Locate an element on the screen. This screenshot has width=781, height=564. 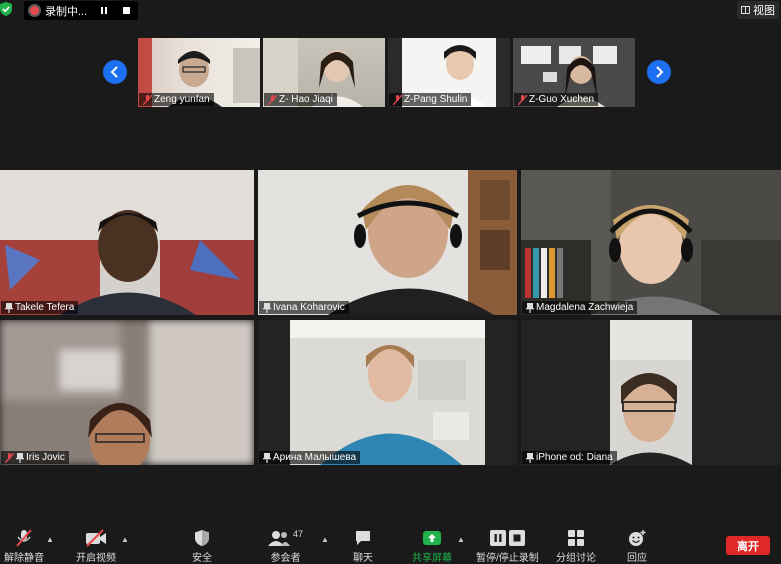
participants-options-caret-icon: ▲ is located at coordinates (325, 539).